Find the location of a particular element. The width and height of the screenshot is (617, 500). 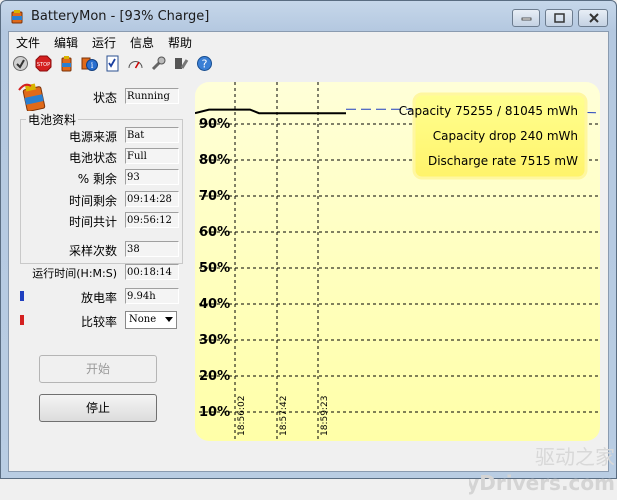

toolbar: STOP i ? is located at coordinates (308, 64).